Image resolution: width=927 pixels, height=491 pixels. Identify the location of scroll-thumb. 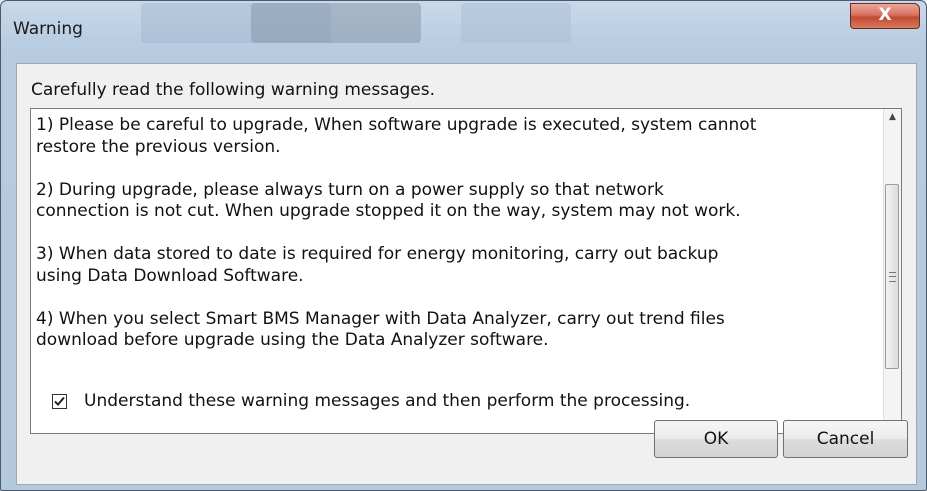
(892, 276).